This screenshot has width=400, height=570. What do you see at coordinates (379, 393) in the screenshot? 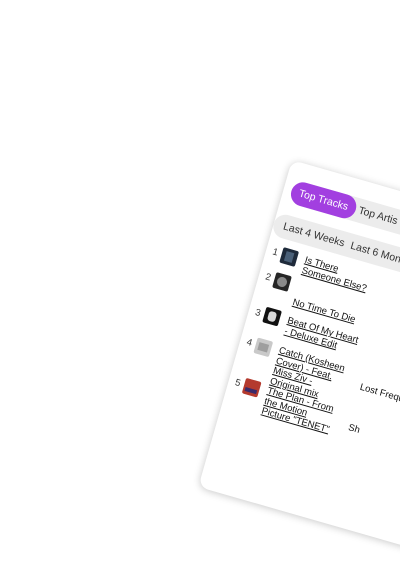
I see `track-album: Lost Frequ` at bounding box center [379, 393].